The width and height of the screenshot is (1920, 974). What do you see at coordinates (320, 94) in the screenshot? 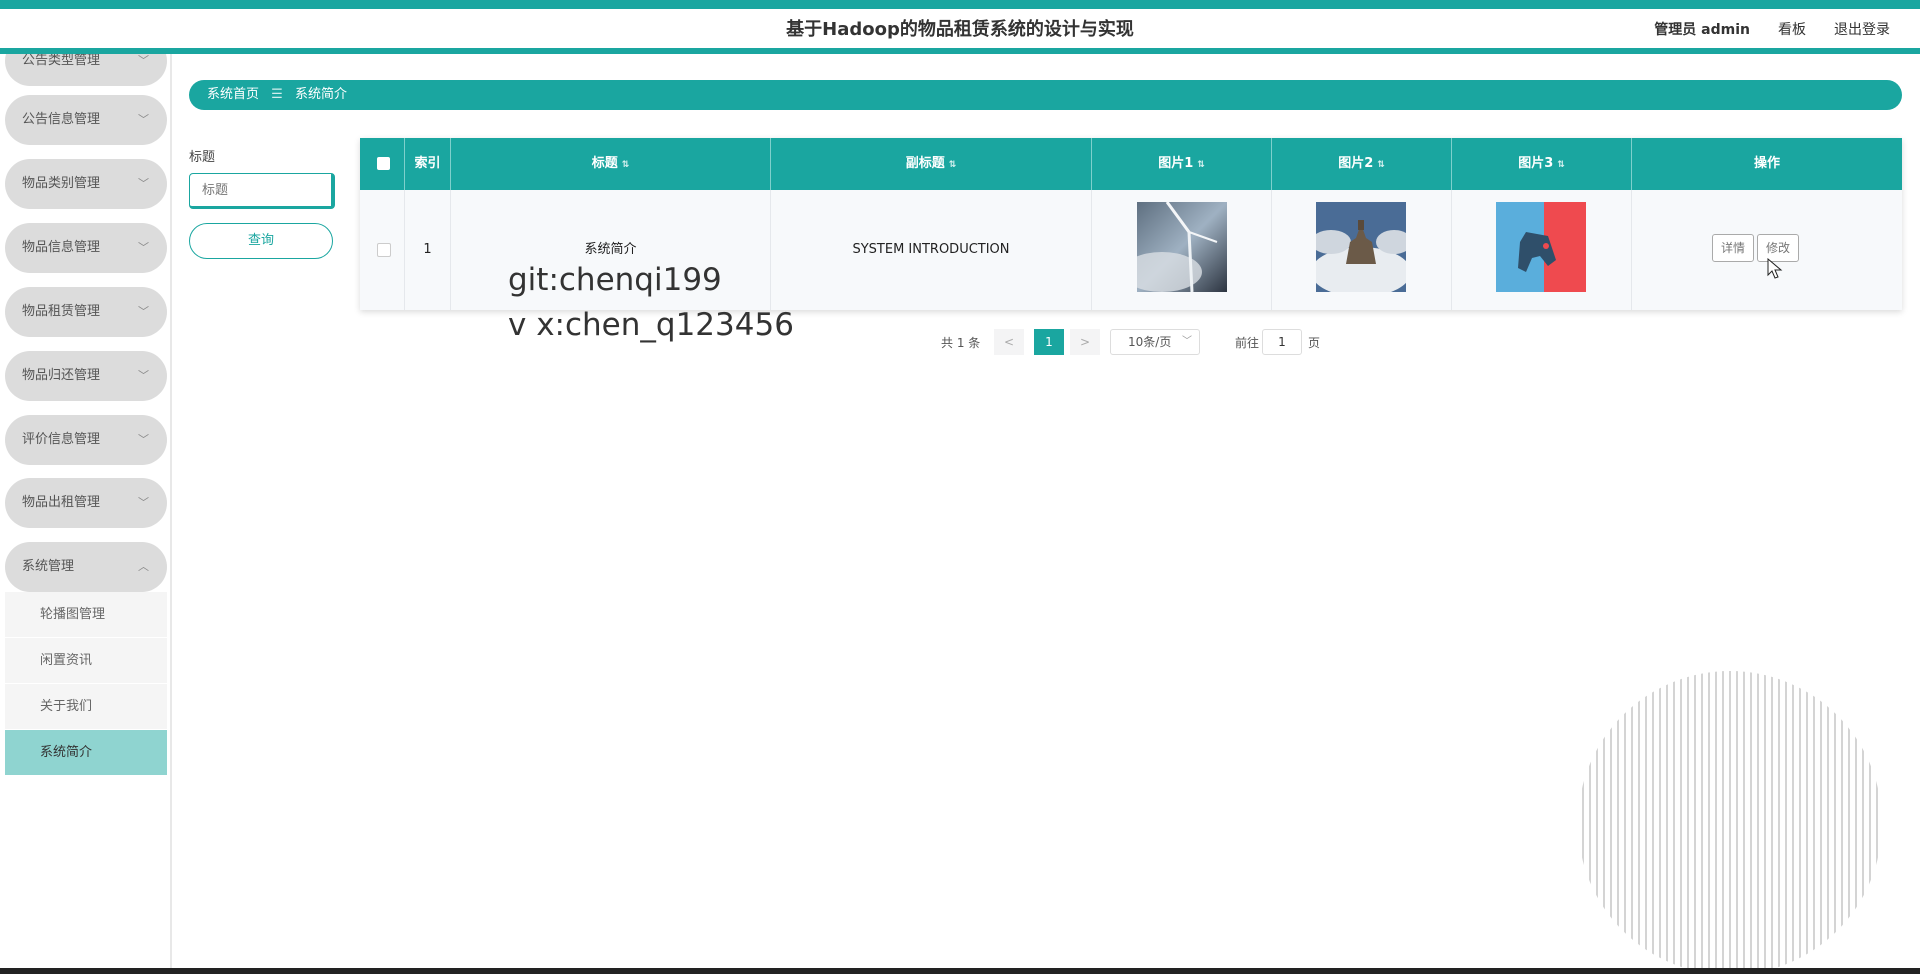
I see `breadcrumb-current: 系统简介` at bounding box center [320, 94].